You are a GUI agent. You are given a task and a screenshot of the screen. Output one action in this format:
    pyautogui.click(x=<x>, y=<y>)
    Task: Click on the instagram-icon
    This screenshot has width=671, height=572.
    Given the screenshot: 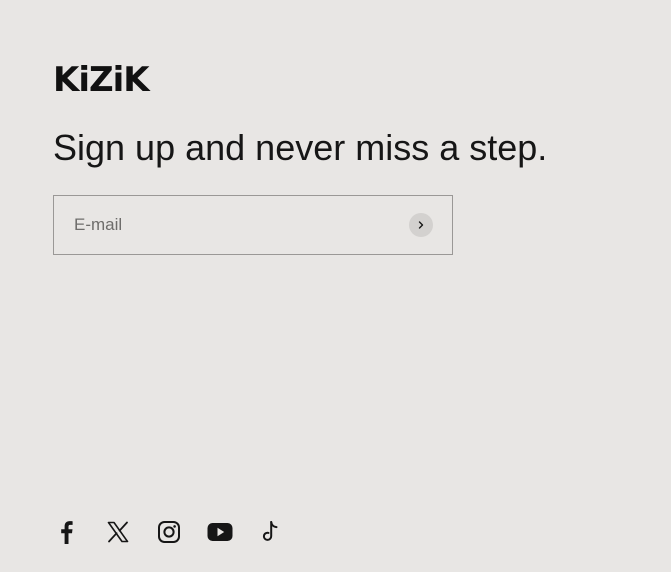 What is the action you would take?
    pyautogui.click(x=169, y=532)
    